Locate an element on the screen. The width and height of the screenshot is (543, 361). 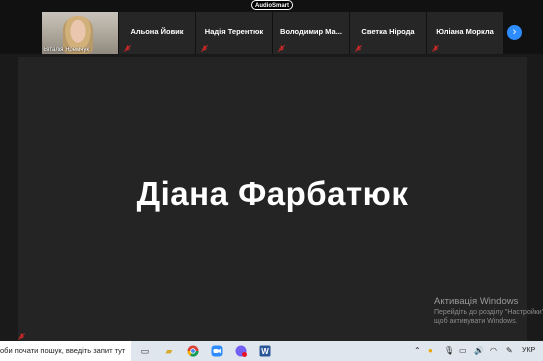
chrome-icon is located at coordinates (193, 351).